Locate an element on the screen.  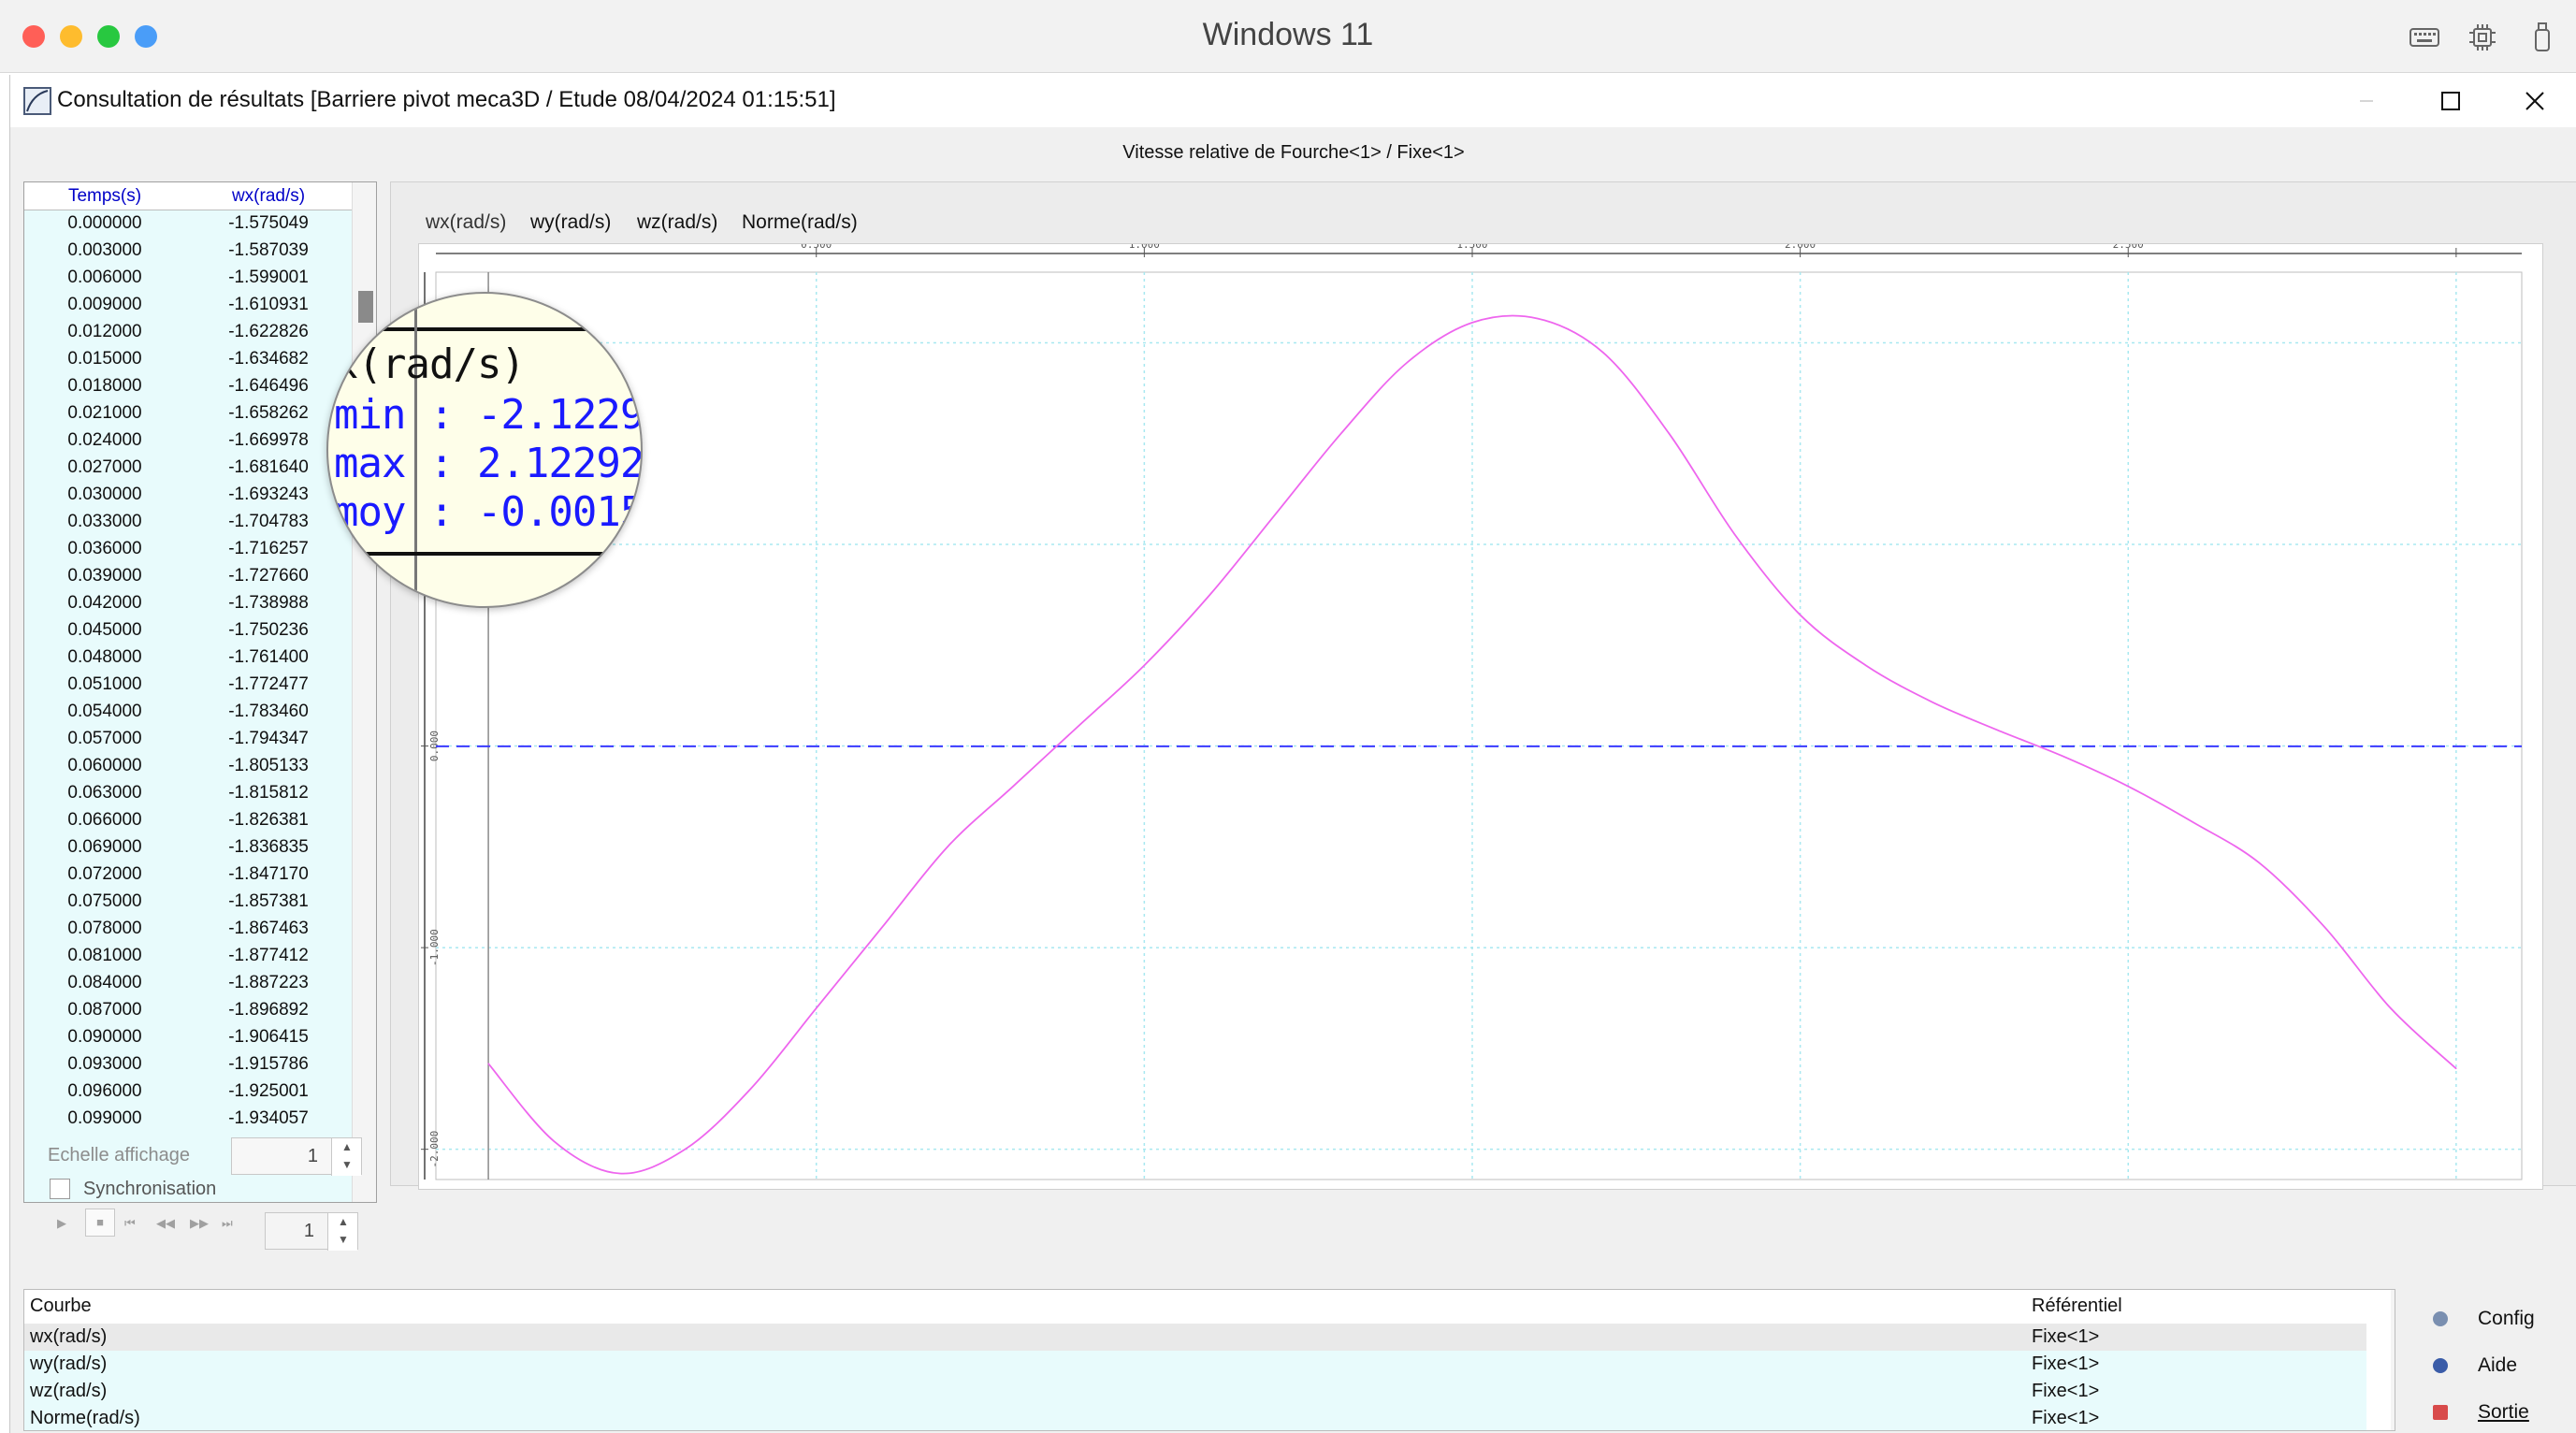
curve-list-row: Norme(rad/s) Fixe<1> is located at coordinates (1195, 1417).